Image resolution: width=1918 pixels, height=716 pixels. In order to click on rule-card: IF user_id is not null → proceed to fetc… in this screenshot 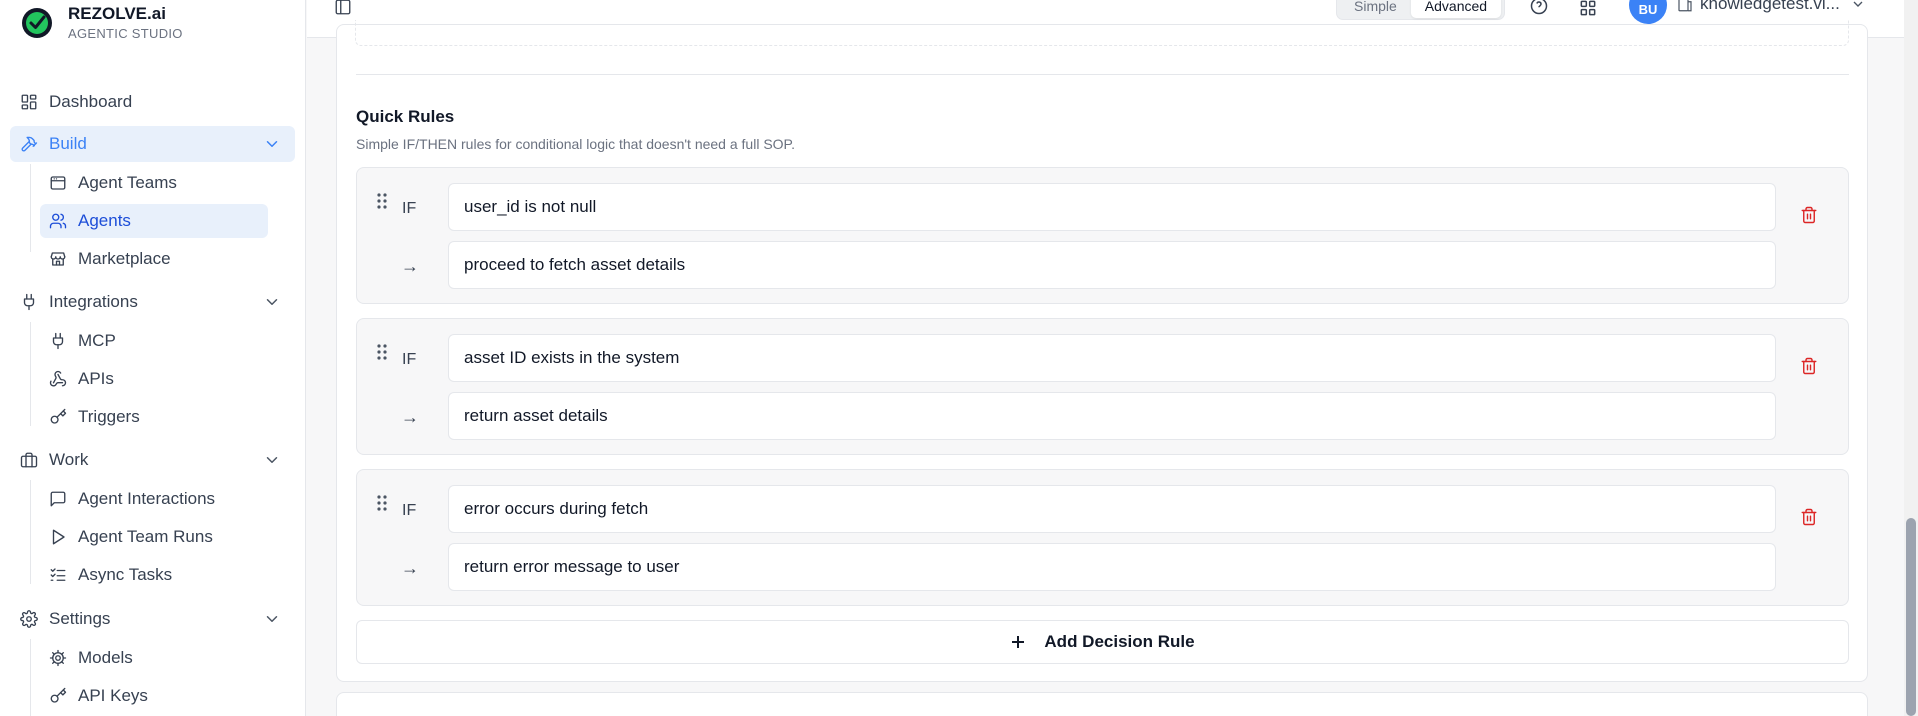, I will do `click(1102, 235)`.